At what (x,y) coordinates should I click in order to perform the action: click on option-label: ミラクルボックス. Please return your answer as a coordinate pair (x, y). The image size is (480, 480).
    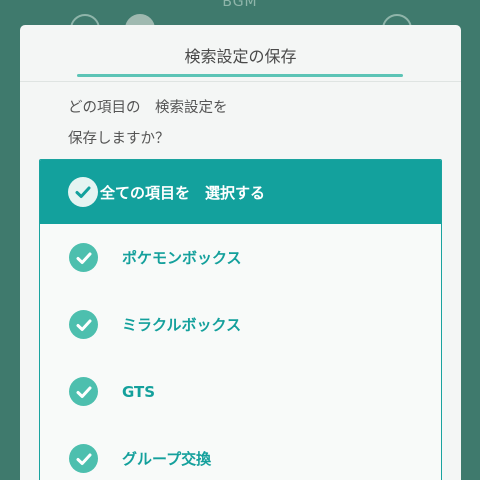
    Looking at the image, I should click on (182, 325).